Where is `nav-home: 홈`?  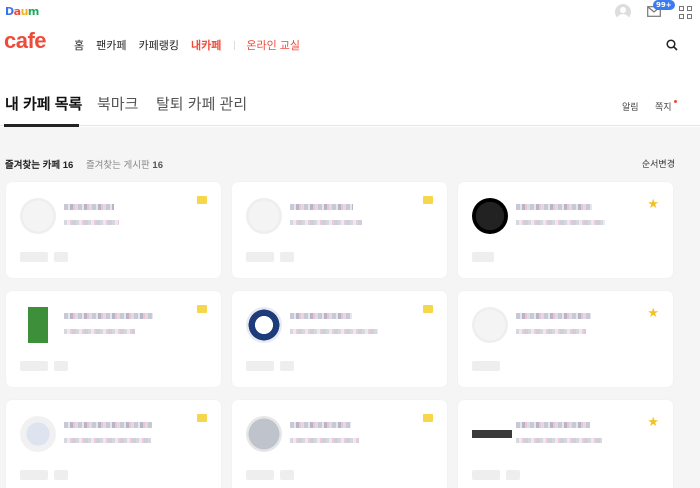
nav-home: 홈 is located at coordinates (79, 45).